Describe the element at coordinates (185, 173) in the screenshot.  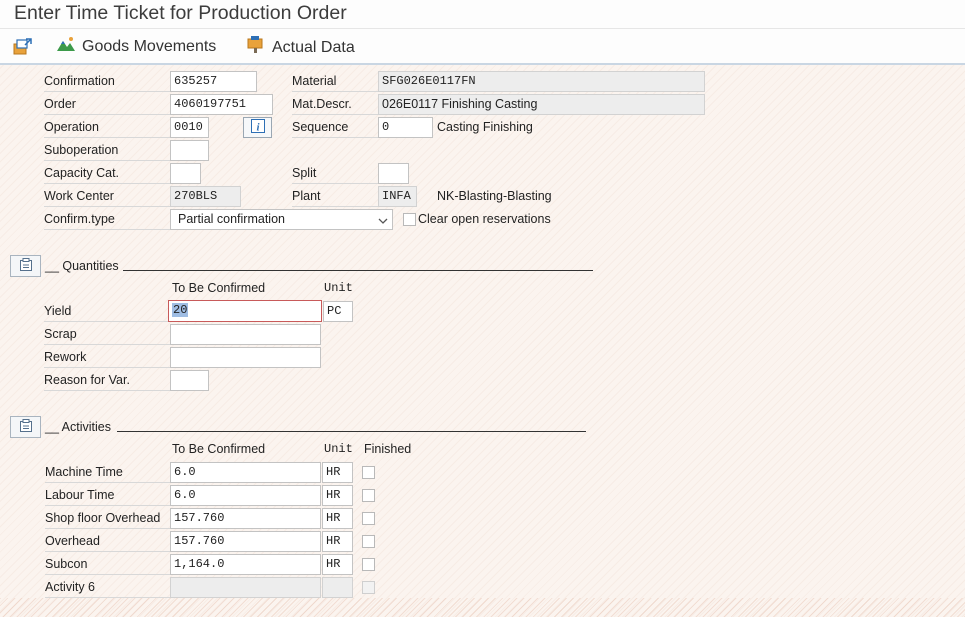
I see `capacity-cat-field` at that location.